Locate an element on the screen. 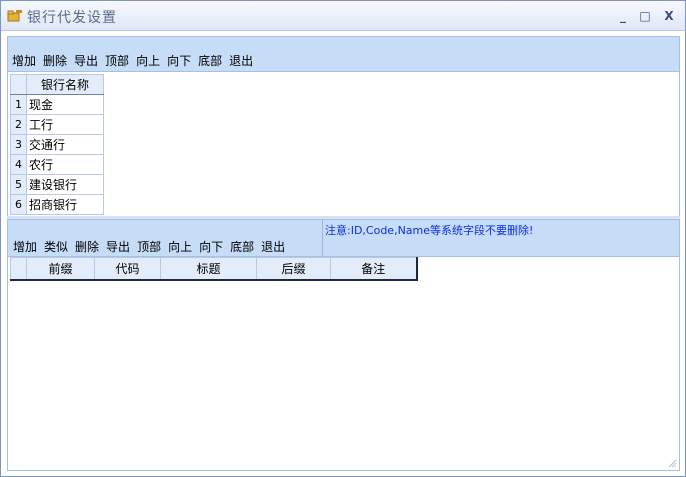 This screenshot has height=477, width=686. bank-export-button: 导出 is located at coordinates (86, 60).